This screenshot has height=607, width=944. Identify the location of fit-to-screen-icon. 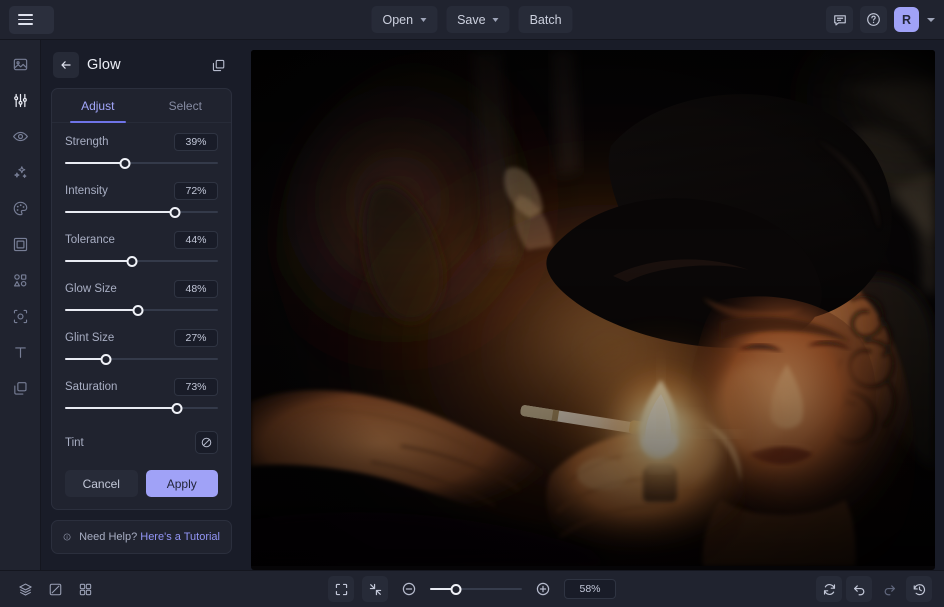
(375, 589).